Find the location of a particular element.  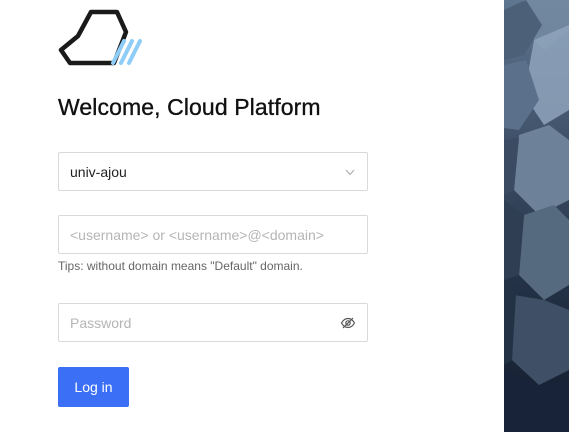

page-title: Welcome, Cloud Platform is located at coordinates (189, 107).